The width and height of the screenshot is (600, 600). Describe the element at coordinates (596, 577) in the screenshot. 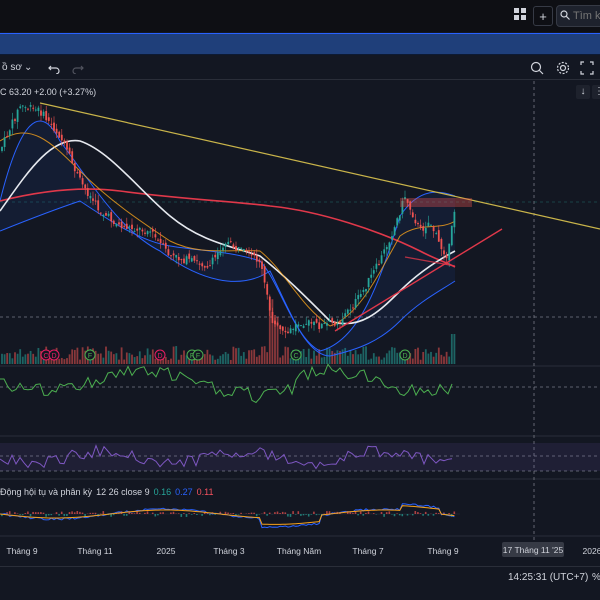

I see `percent-toggle: %` at that location.